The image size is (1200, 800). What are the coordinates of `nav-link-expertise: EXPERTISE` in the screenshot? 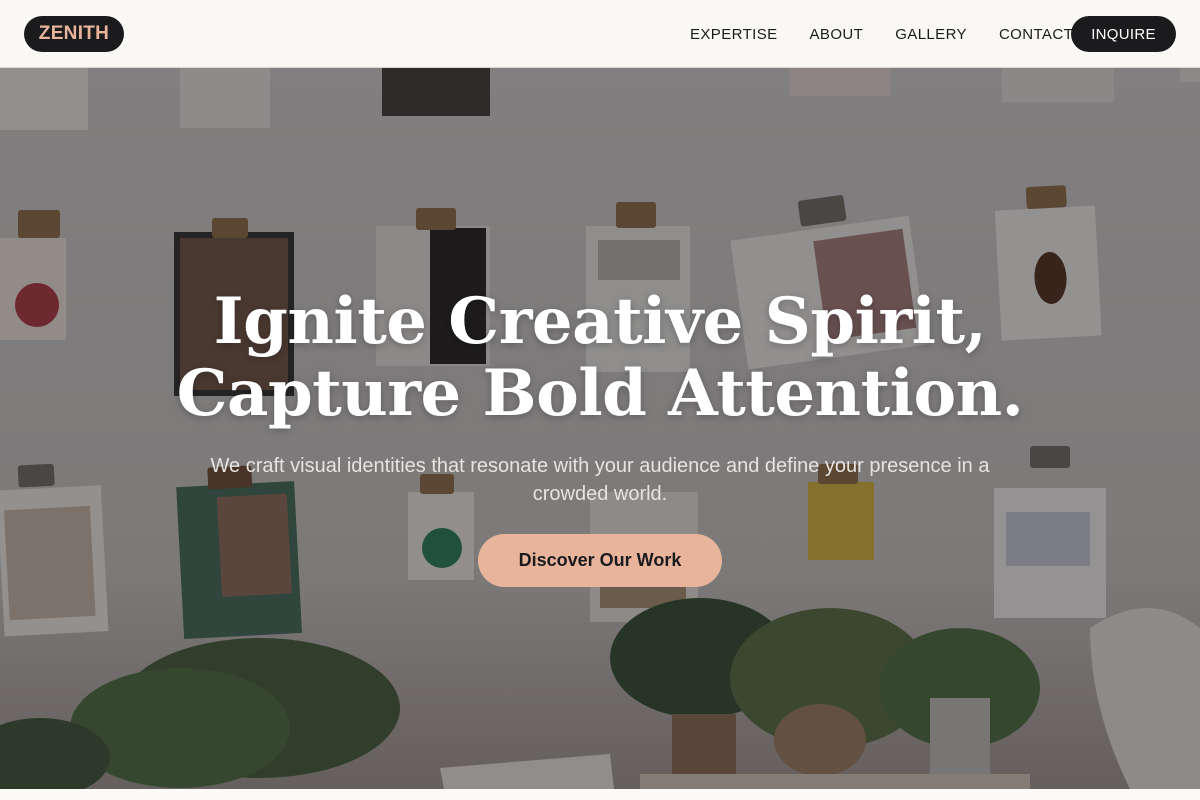 It's located at (734, 34).